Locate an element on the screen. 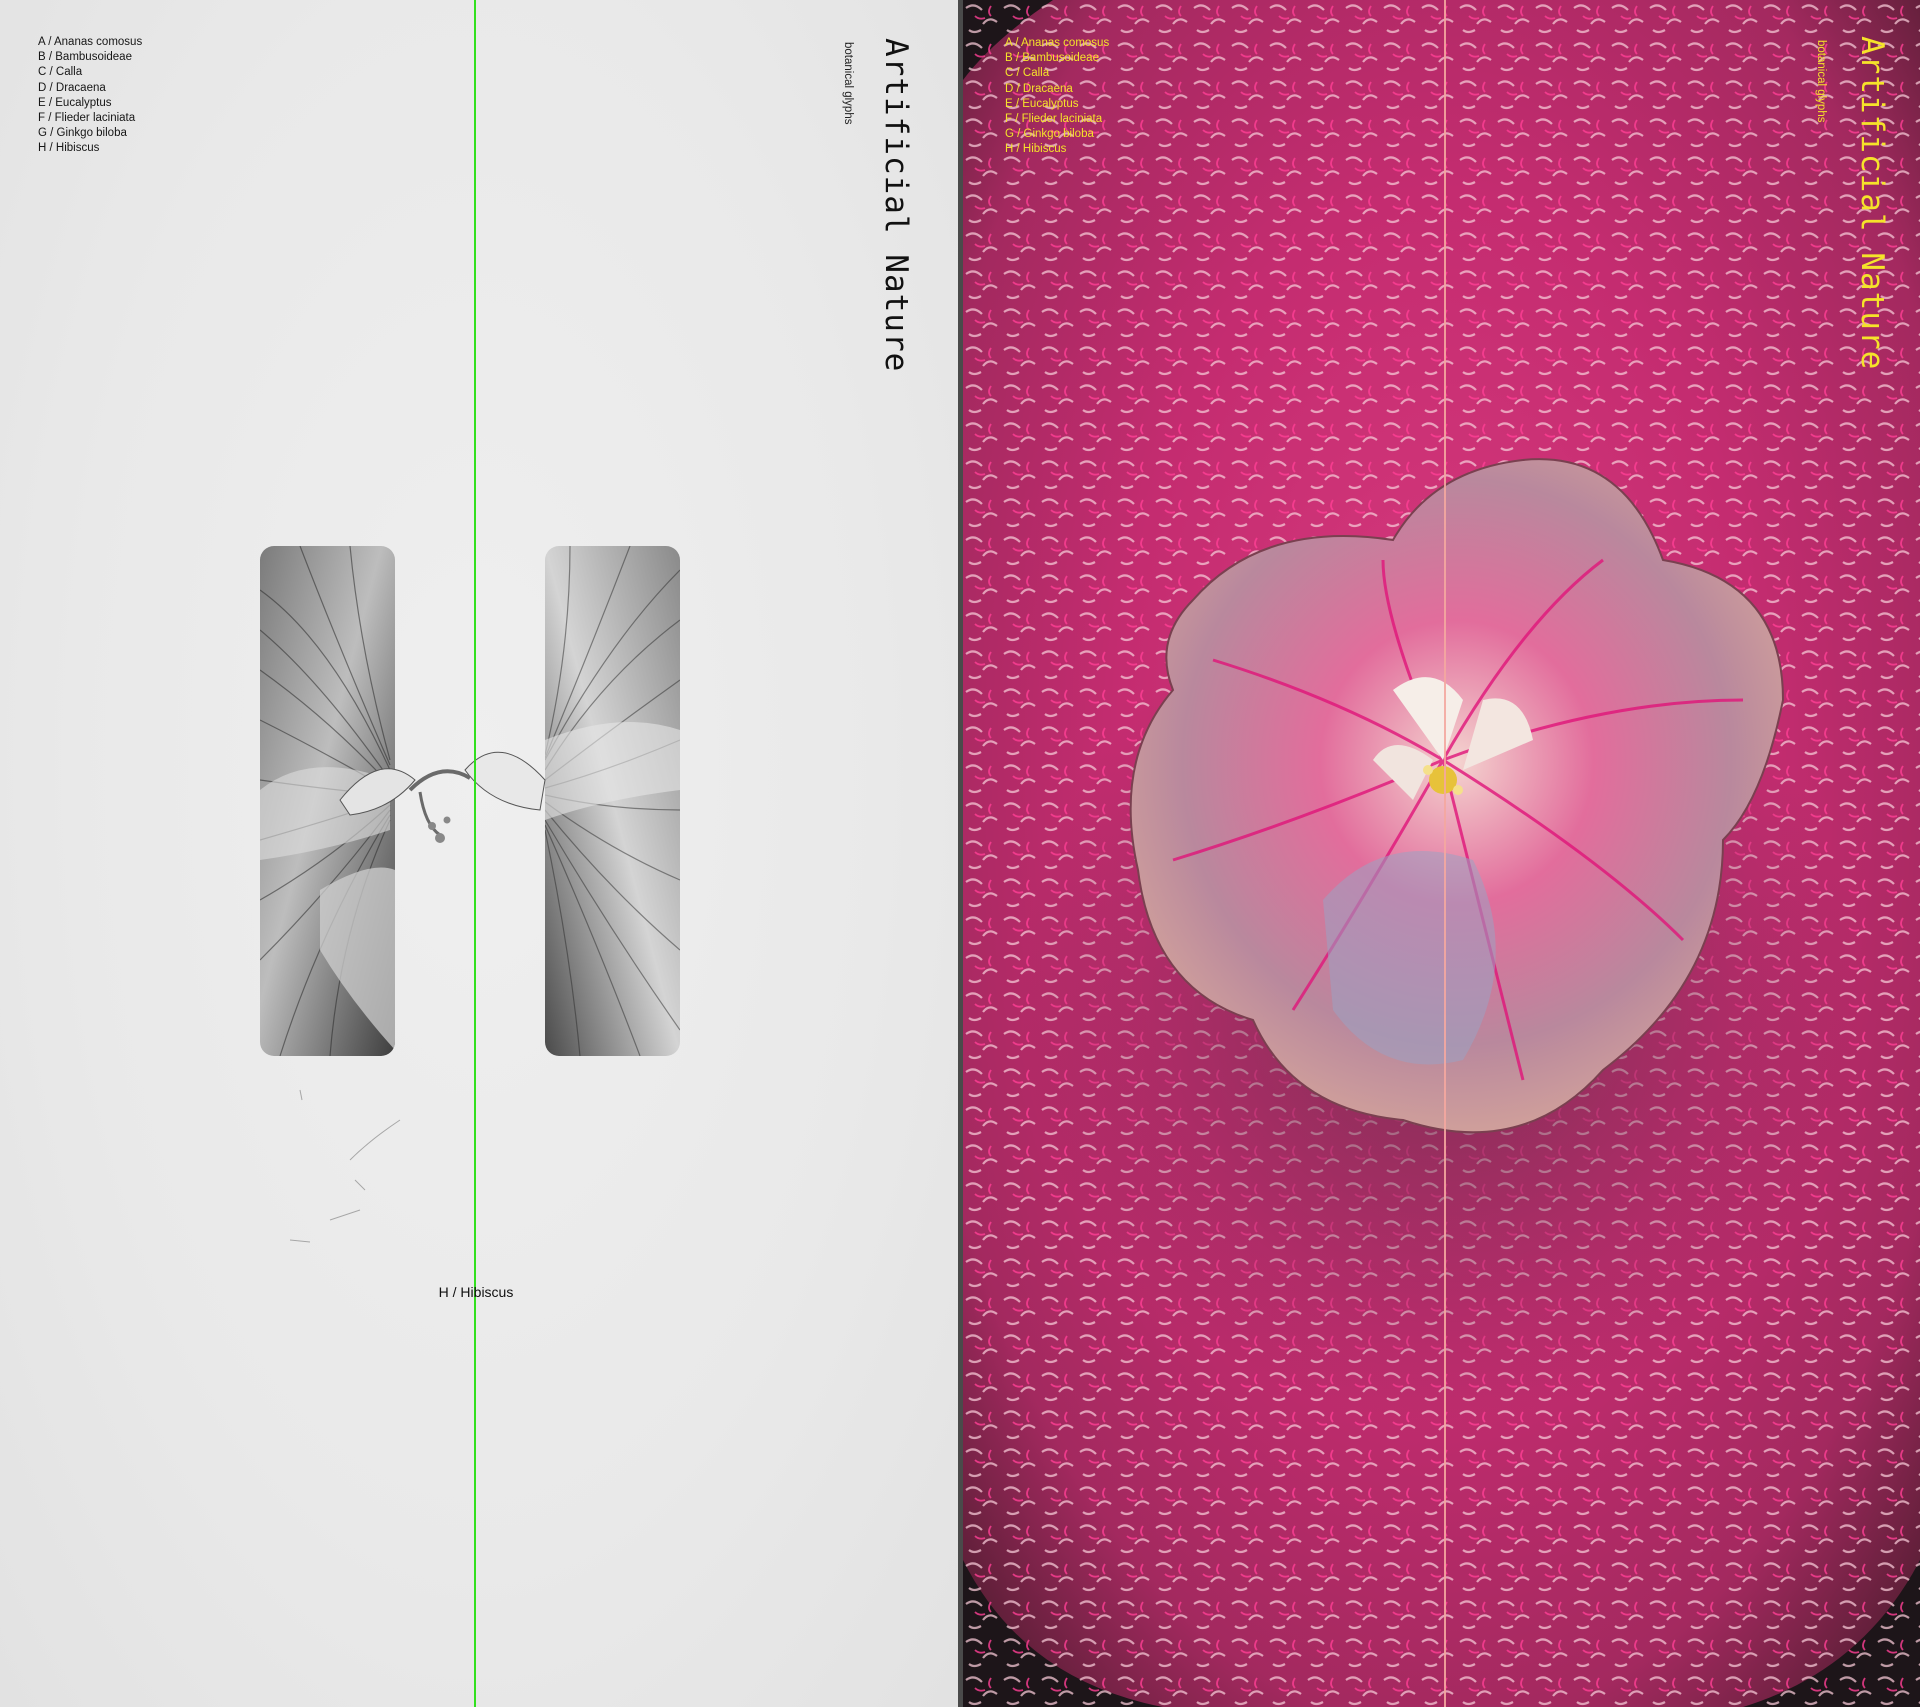 The height and width of the screenshot is (1707, 1920). pencil-specks is located at coordinates (345, 1166).